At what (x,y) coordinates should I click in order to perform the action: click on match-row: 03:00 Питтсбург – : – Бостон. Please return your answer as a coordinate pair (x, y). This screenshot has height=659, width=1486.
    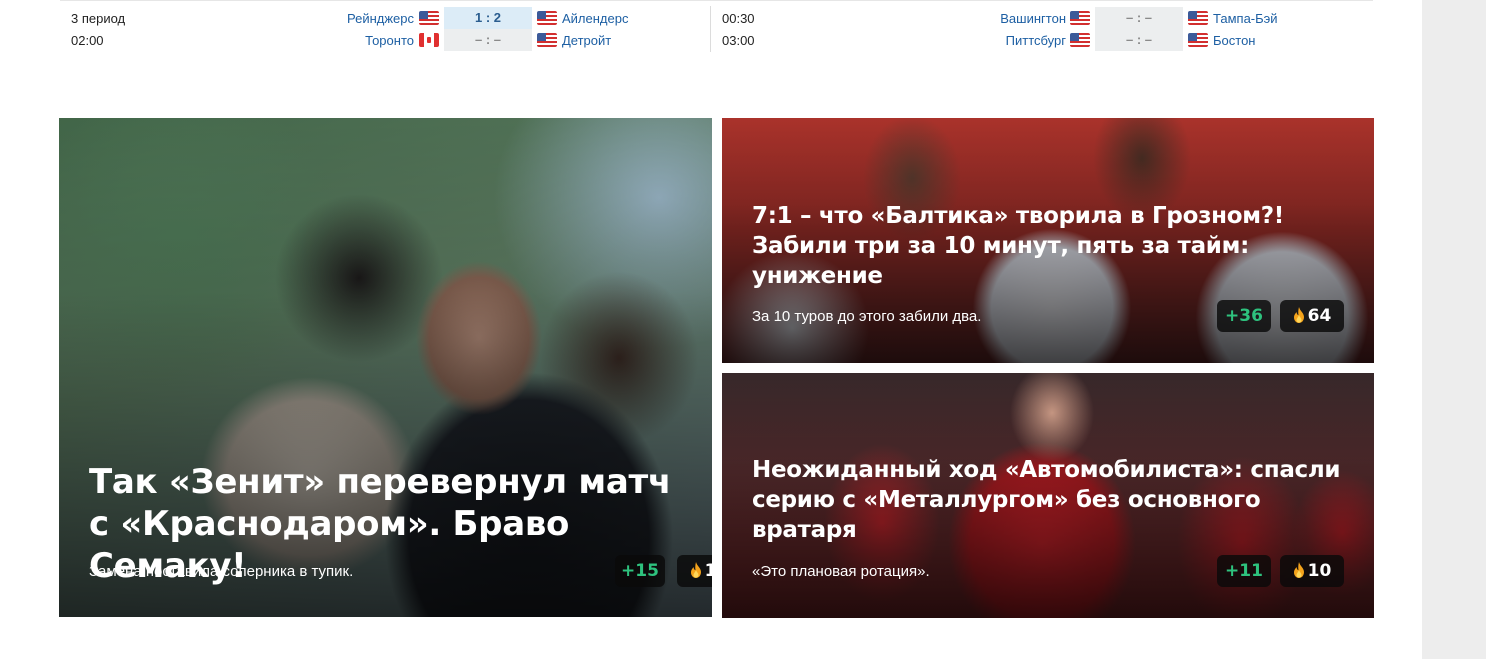
    Looking at the image, I should click on (1042, 40).